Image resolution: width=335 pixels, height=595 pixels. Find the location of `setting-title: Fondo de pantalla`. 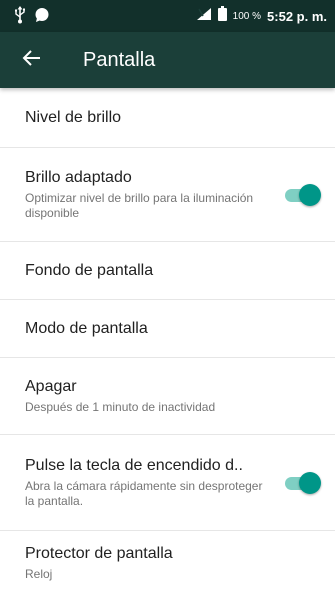

setting-title: Fondo de pantalla is located at coordinates (89, 270).